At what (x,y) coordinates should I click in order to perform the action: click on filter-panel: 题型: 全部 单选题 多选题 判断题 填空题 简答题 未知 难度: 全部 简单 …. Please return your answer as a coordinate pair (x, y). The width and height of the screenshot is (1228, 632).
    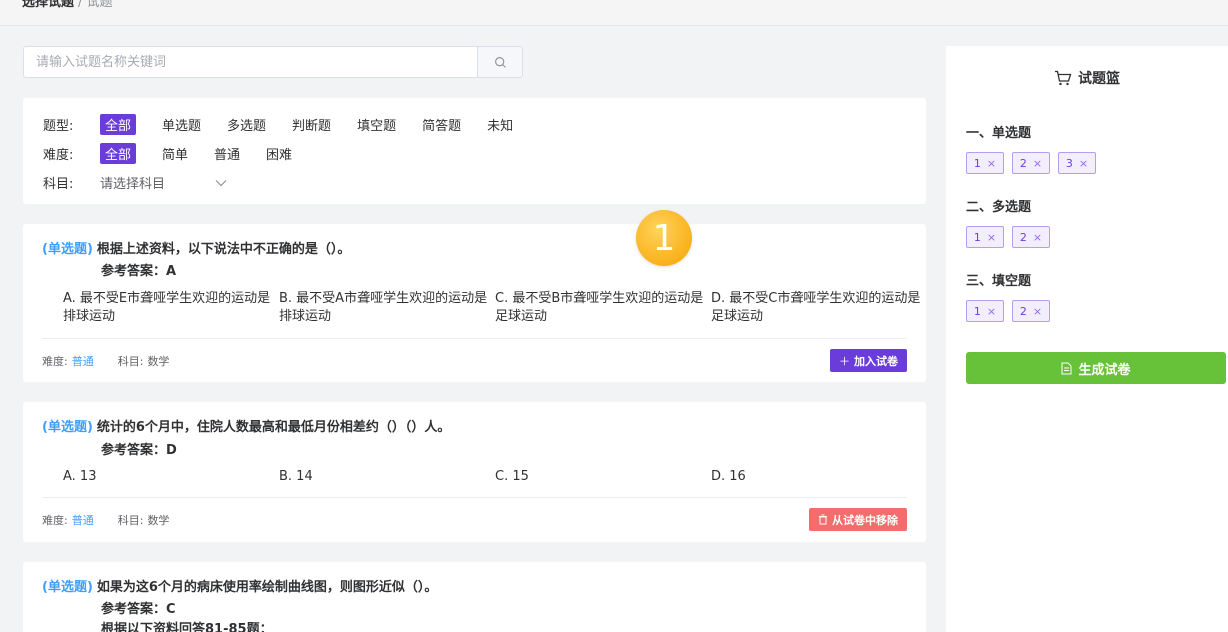
    Looking at the image, I should click on (474, 151).